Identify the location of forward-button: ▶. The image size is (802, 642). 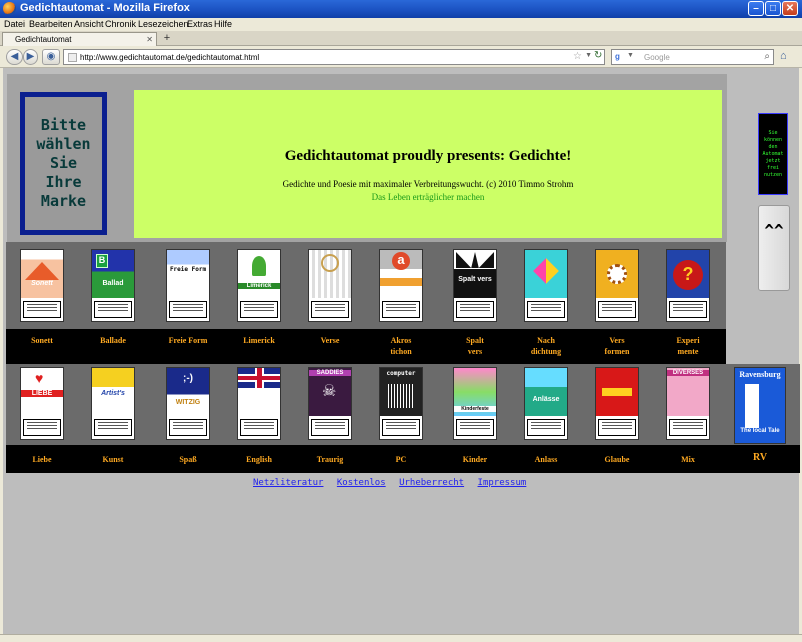
(30, 57).